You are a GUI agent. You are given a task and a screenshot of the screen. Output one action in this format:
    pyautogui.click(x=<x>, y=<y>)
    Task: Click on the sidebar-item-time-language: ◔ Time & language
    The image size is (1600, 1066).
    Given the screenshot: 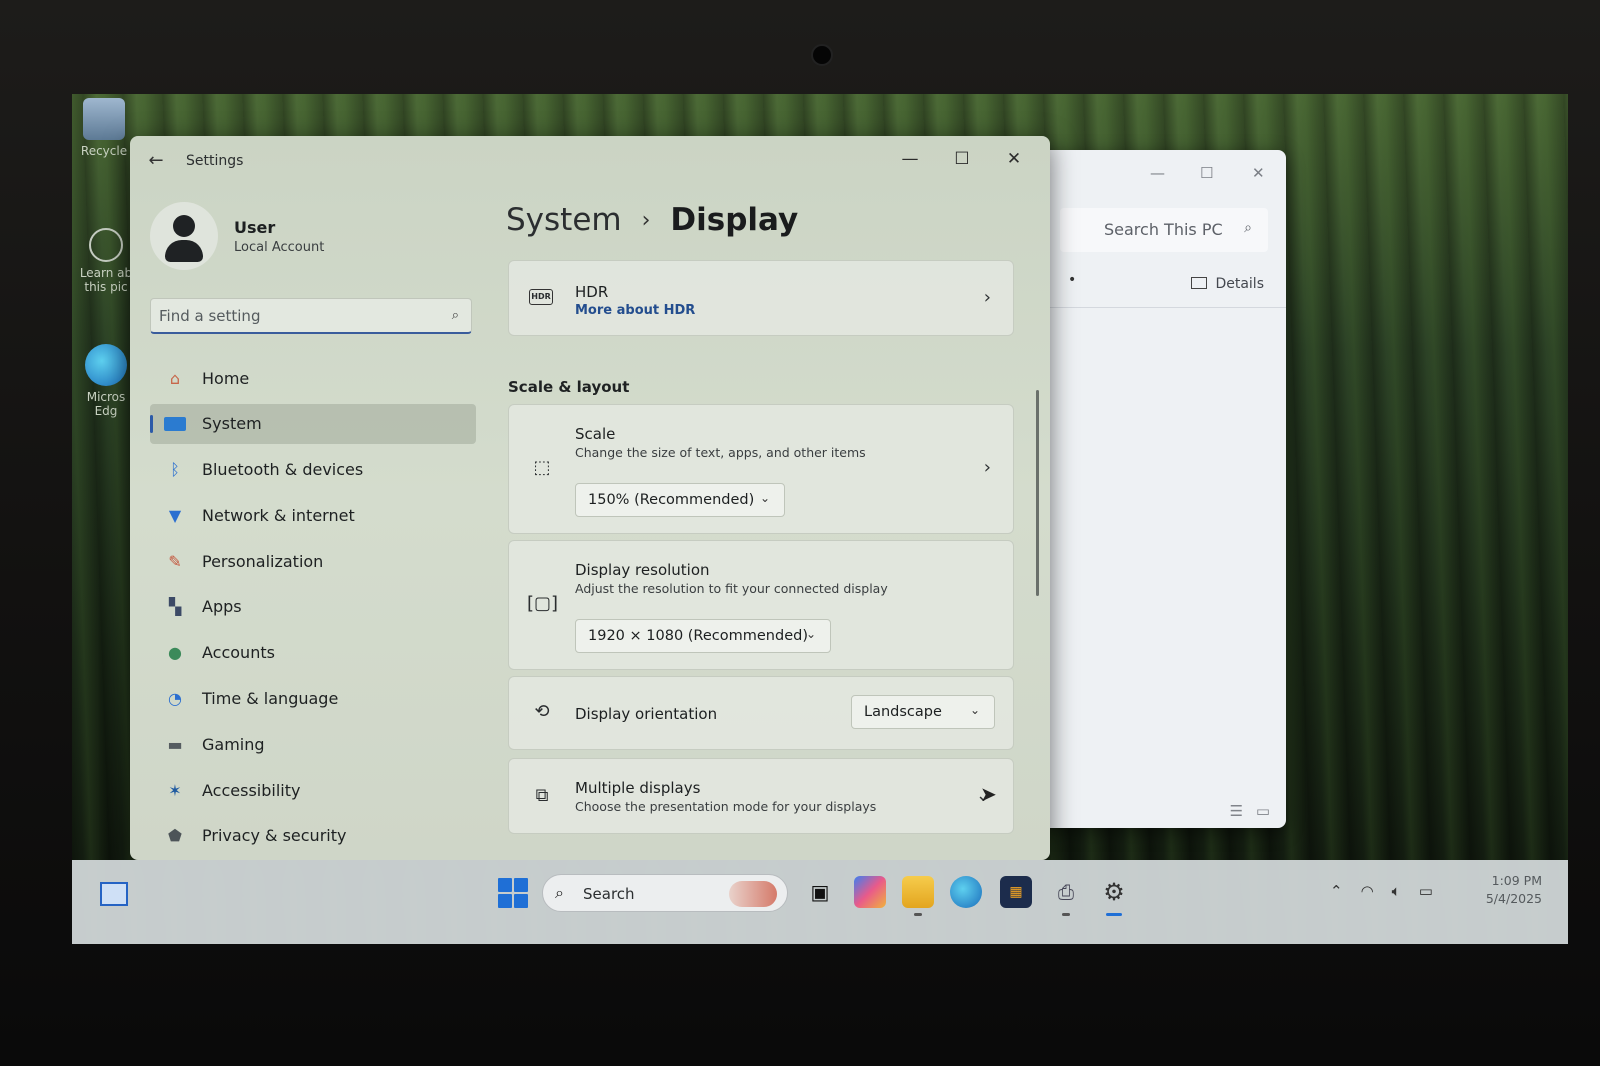 What is the action you would take?
    pyautogui.click(x=313, y=699)
    